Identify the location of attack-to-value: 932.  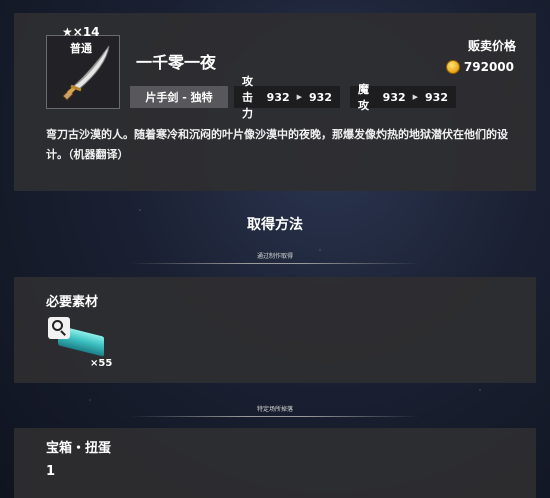
(320, 97).